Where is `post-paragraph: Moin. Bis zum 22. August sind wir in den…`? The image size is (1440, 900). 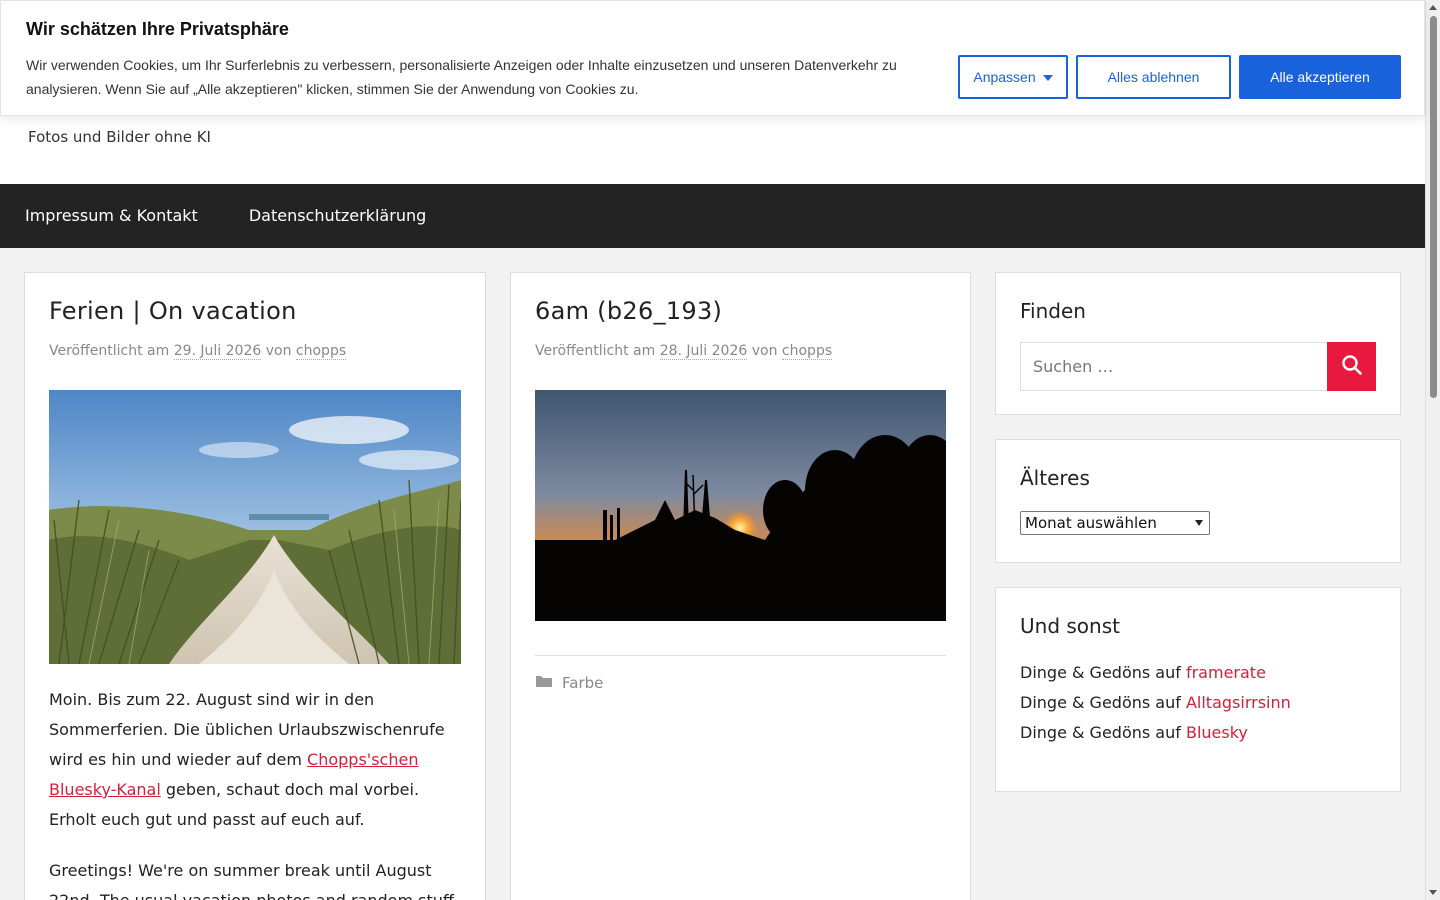 post-paragraph: Moin. Bis zum 22. August sind wir in den… is located at coordinates (255, 760).